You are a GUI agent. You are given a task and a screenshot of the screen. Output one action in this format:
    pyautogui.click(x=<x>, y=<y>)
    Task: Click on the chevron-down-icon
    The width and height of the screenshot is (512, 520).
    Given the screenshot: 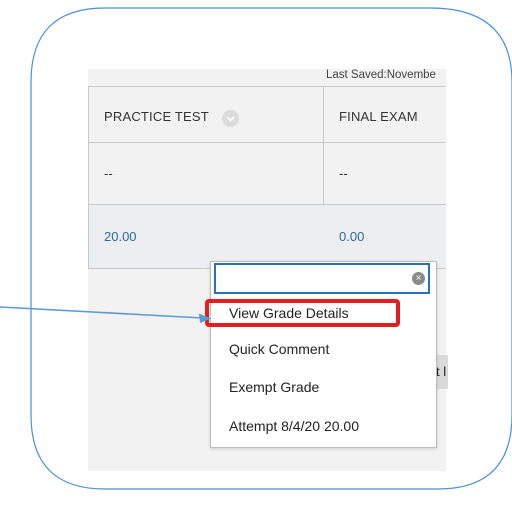 What is the action you would take?
    pyautogui.click(x=230, y=118)
    